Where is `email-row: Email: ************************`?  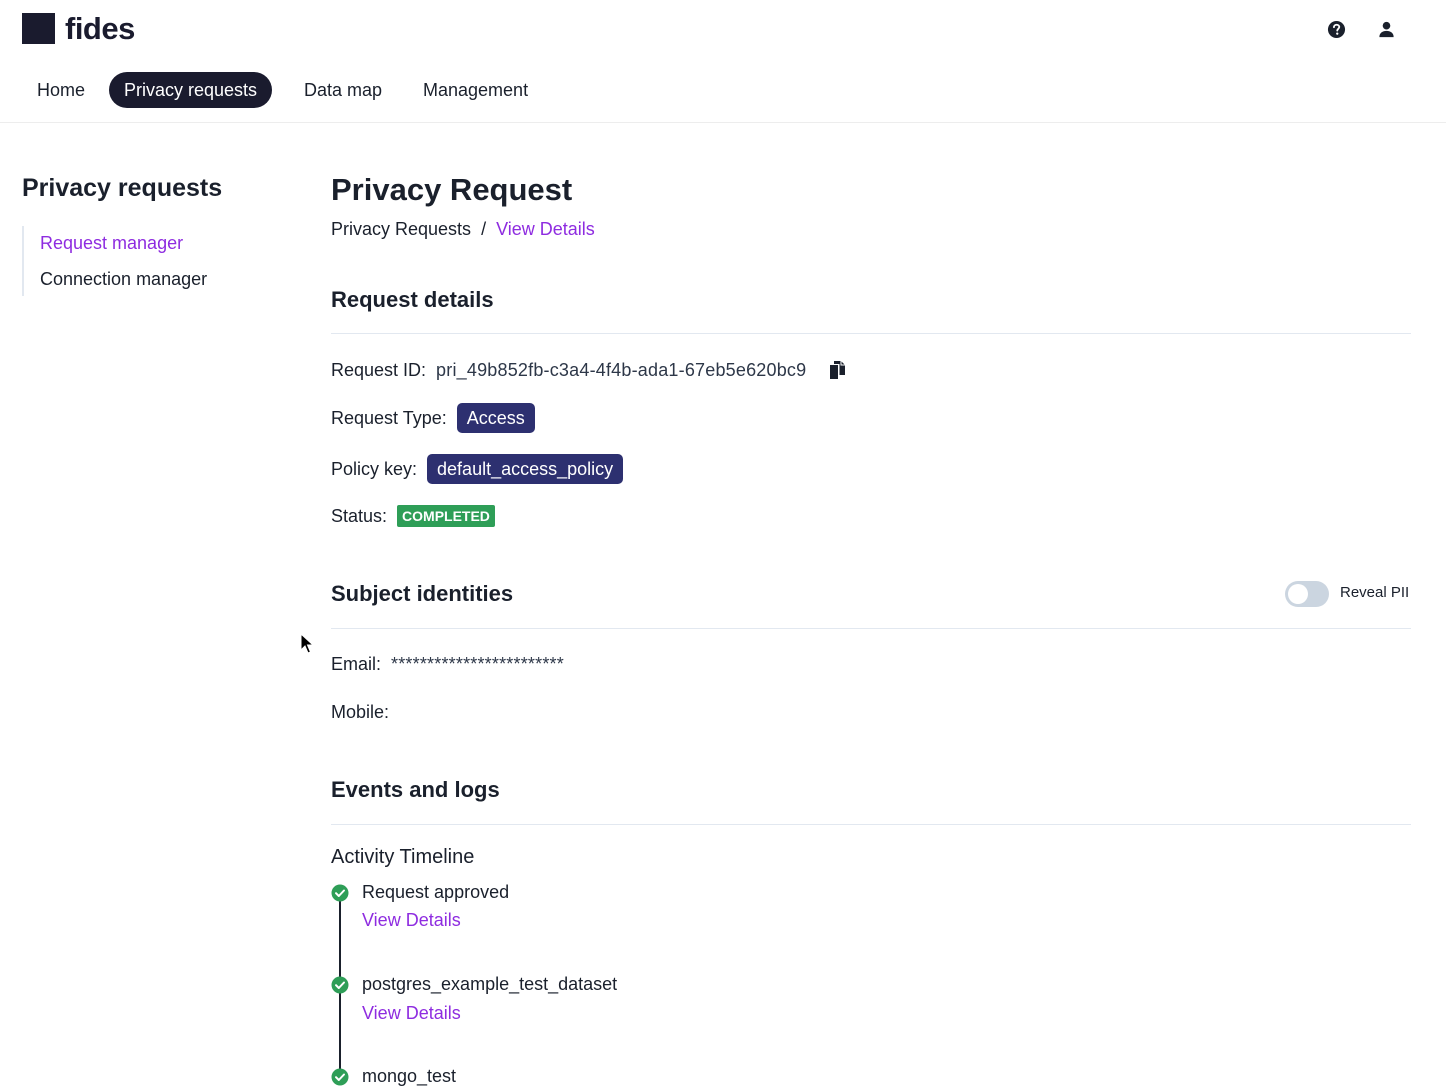
email-row: Email: ************************ is located at coordinates (447, 664).